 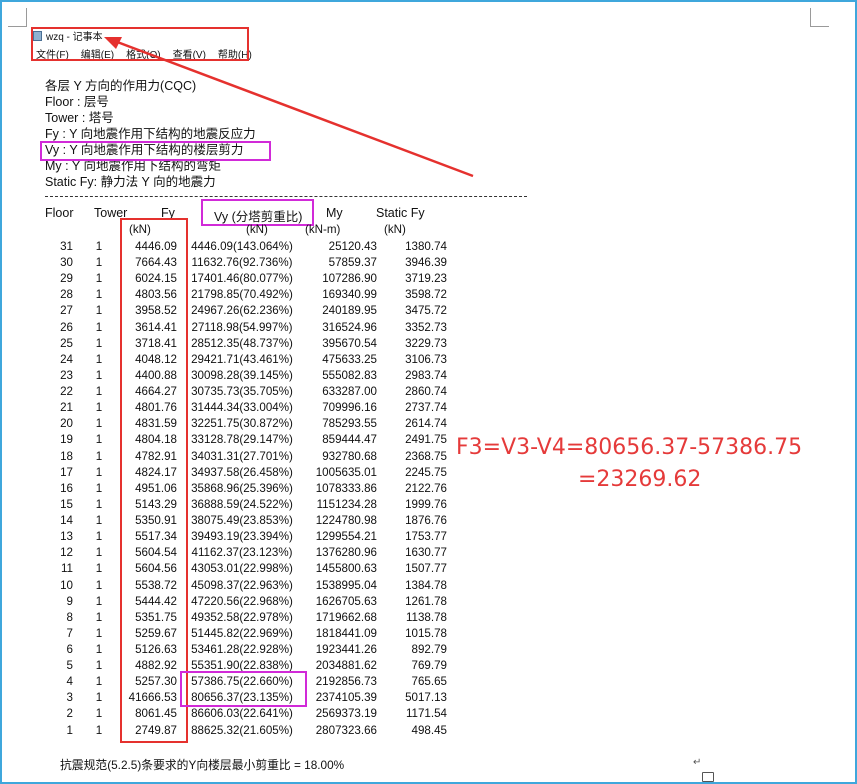 I want to click on vy-cell: 47220.56(22.968%), so click(x=242, y=601).